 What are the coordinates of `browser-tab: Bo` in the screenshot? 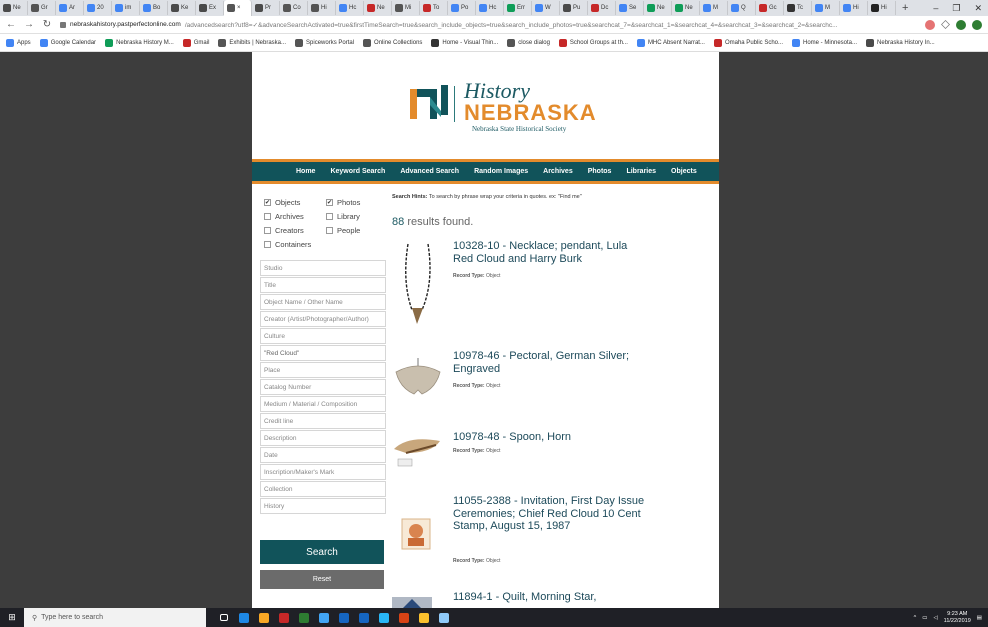 It's located at (154, 8).